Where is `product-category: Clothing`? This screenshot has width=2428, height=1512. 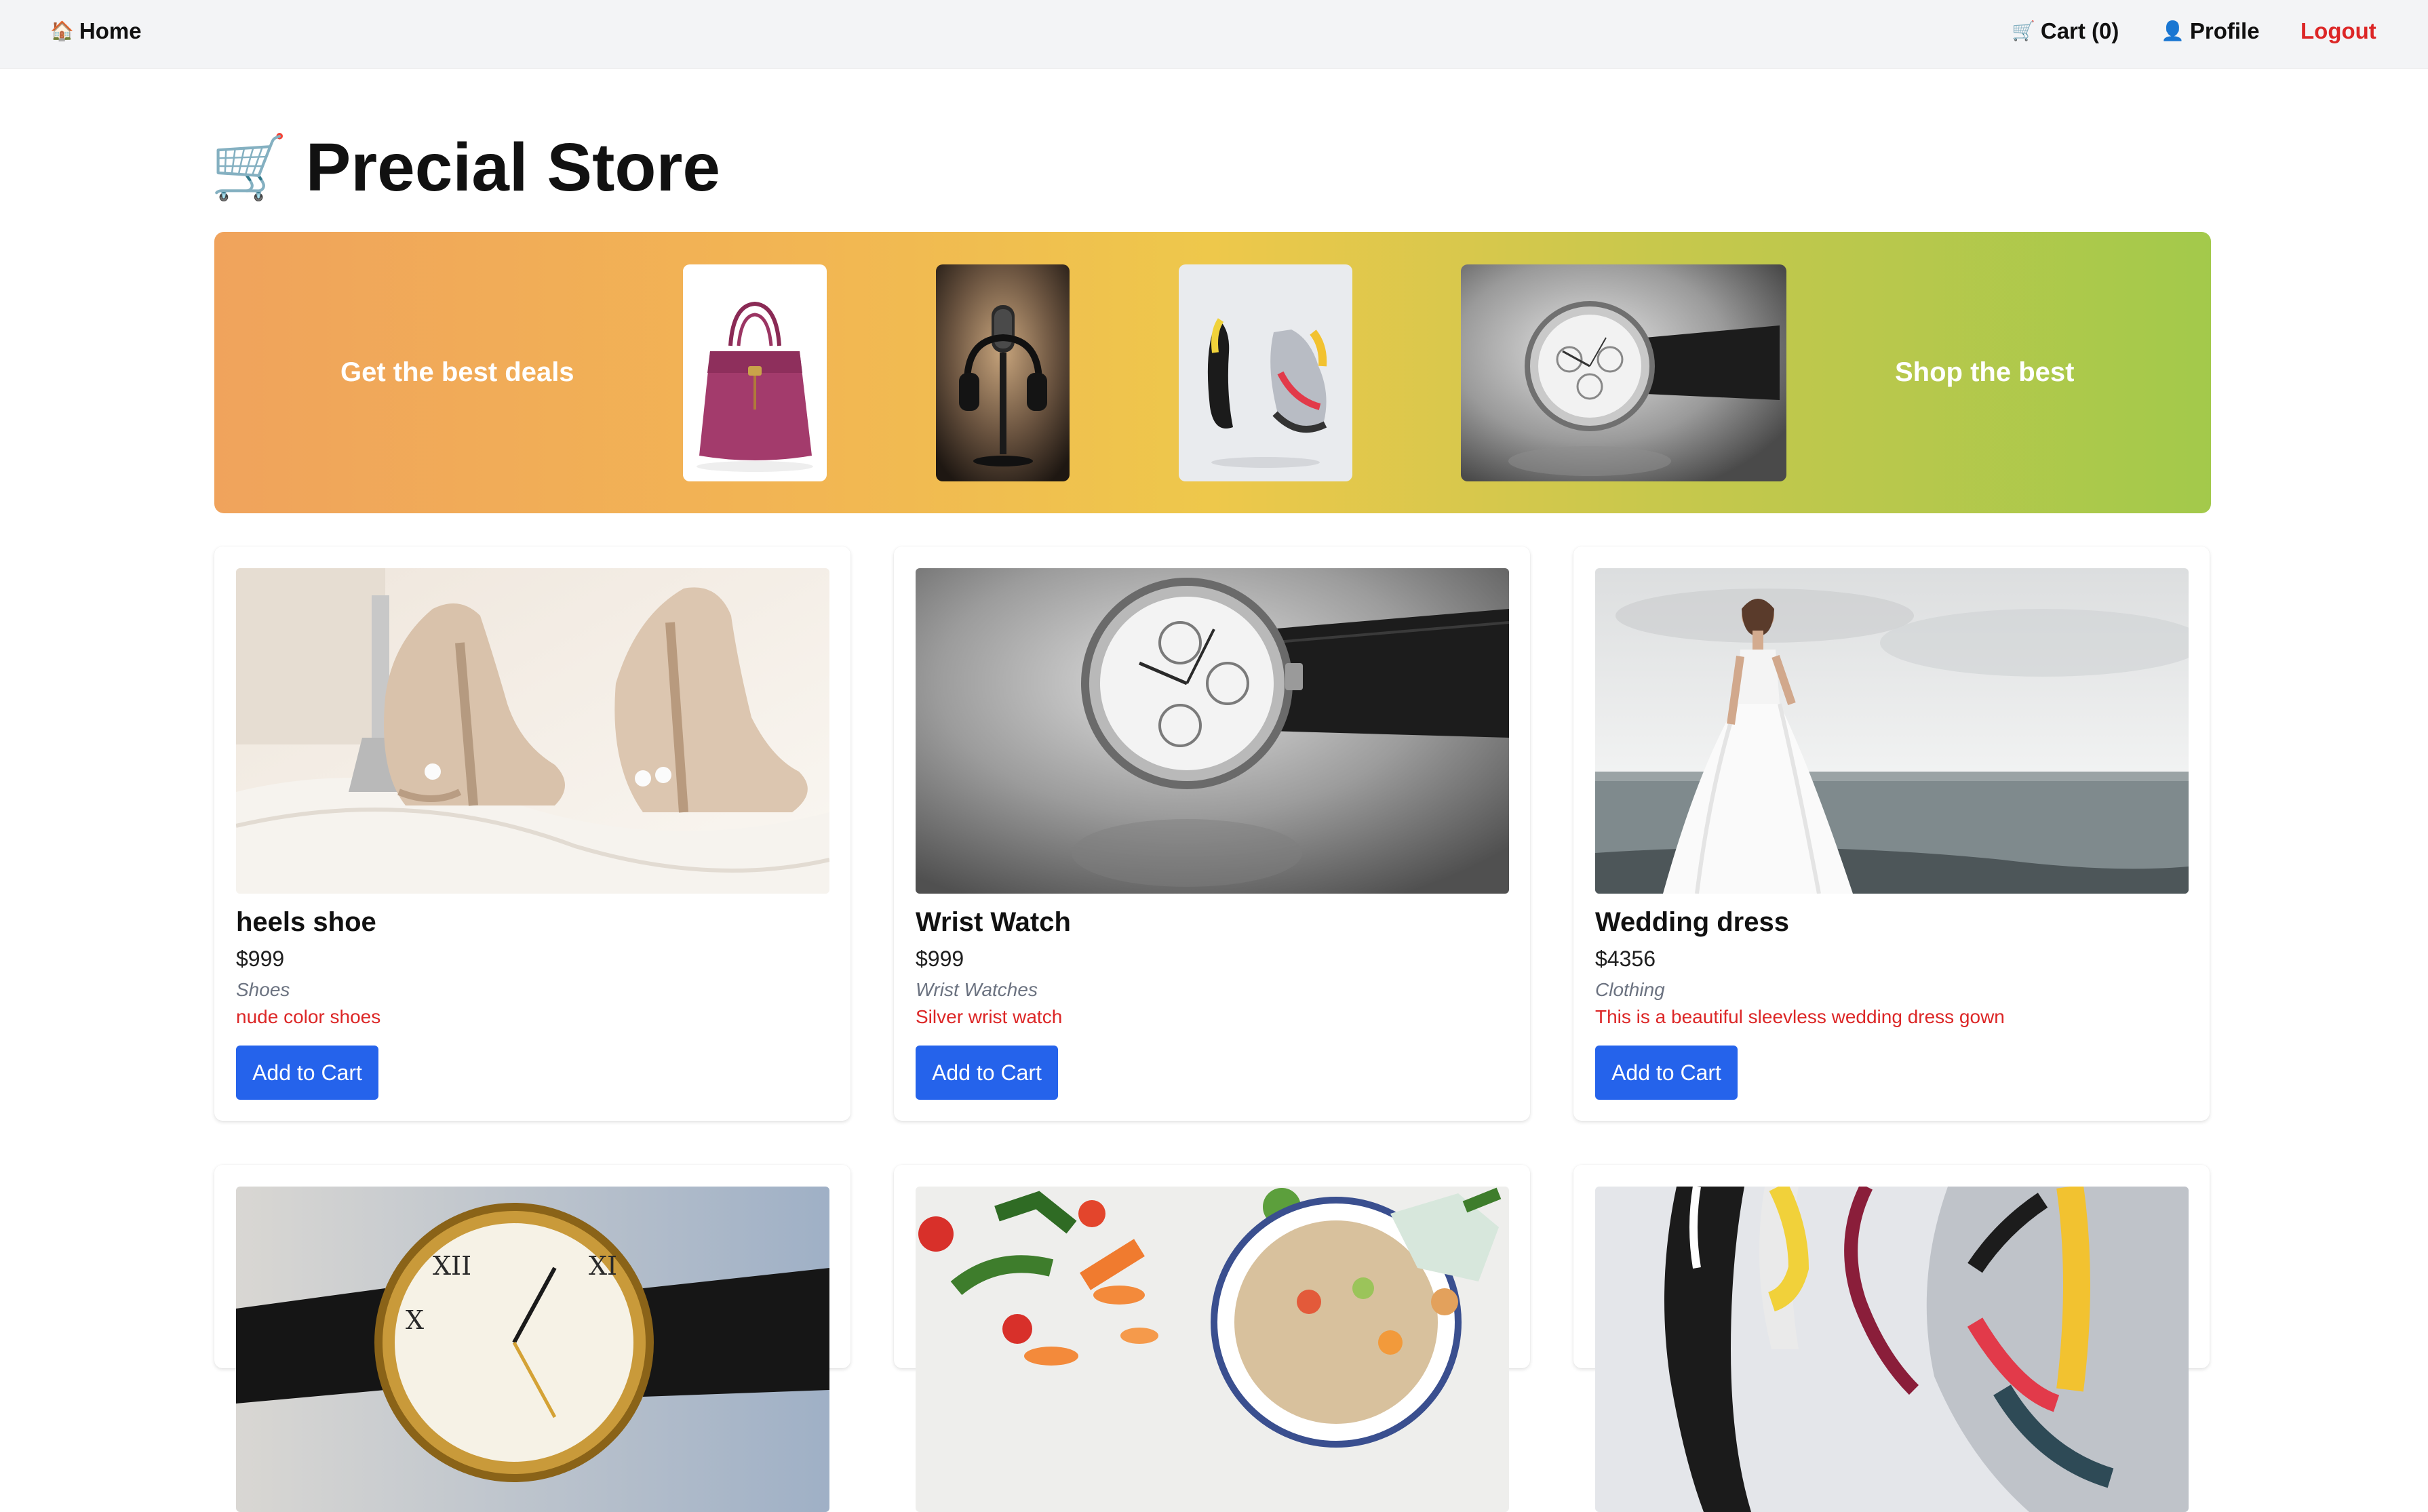 product-category: Clothing is located at coordinates (1630, 989).